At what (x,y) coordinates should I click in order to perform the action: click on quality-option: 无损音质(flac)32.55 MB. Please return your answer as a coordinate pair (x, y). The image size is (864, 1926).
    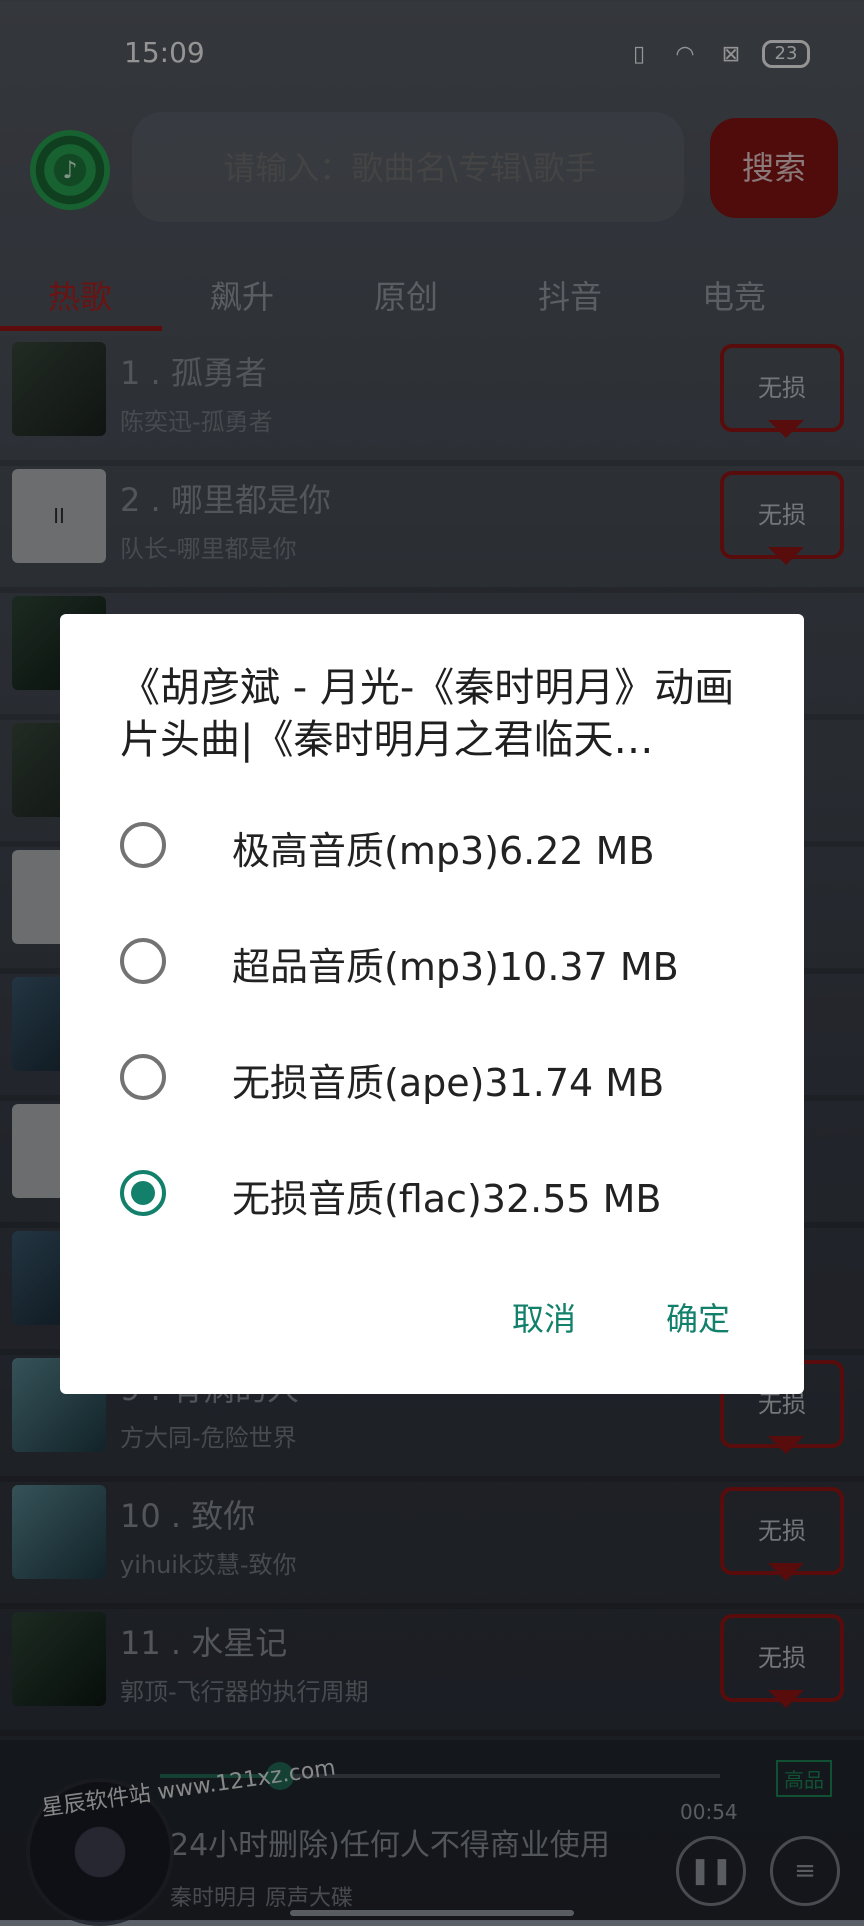
    Looking at the image, I should click on (440, 1192).